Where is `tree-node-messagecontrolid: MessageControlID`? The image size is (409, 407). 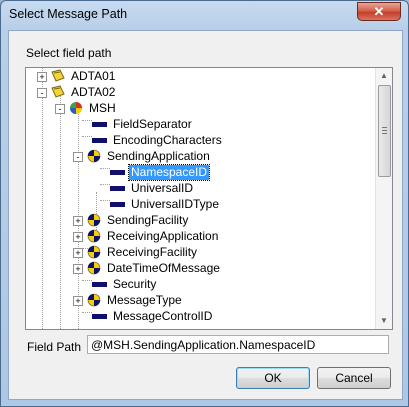
tree-node-messagecontrolid: MessageControlID is located at coordinates (153, 316).